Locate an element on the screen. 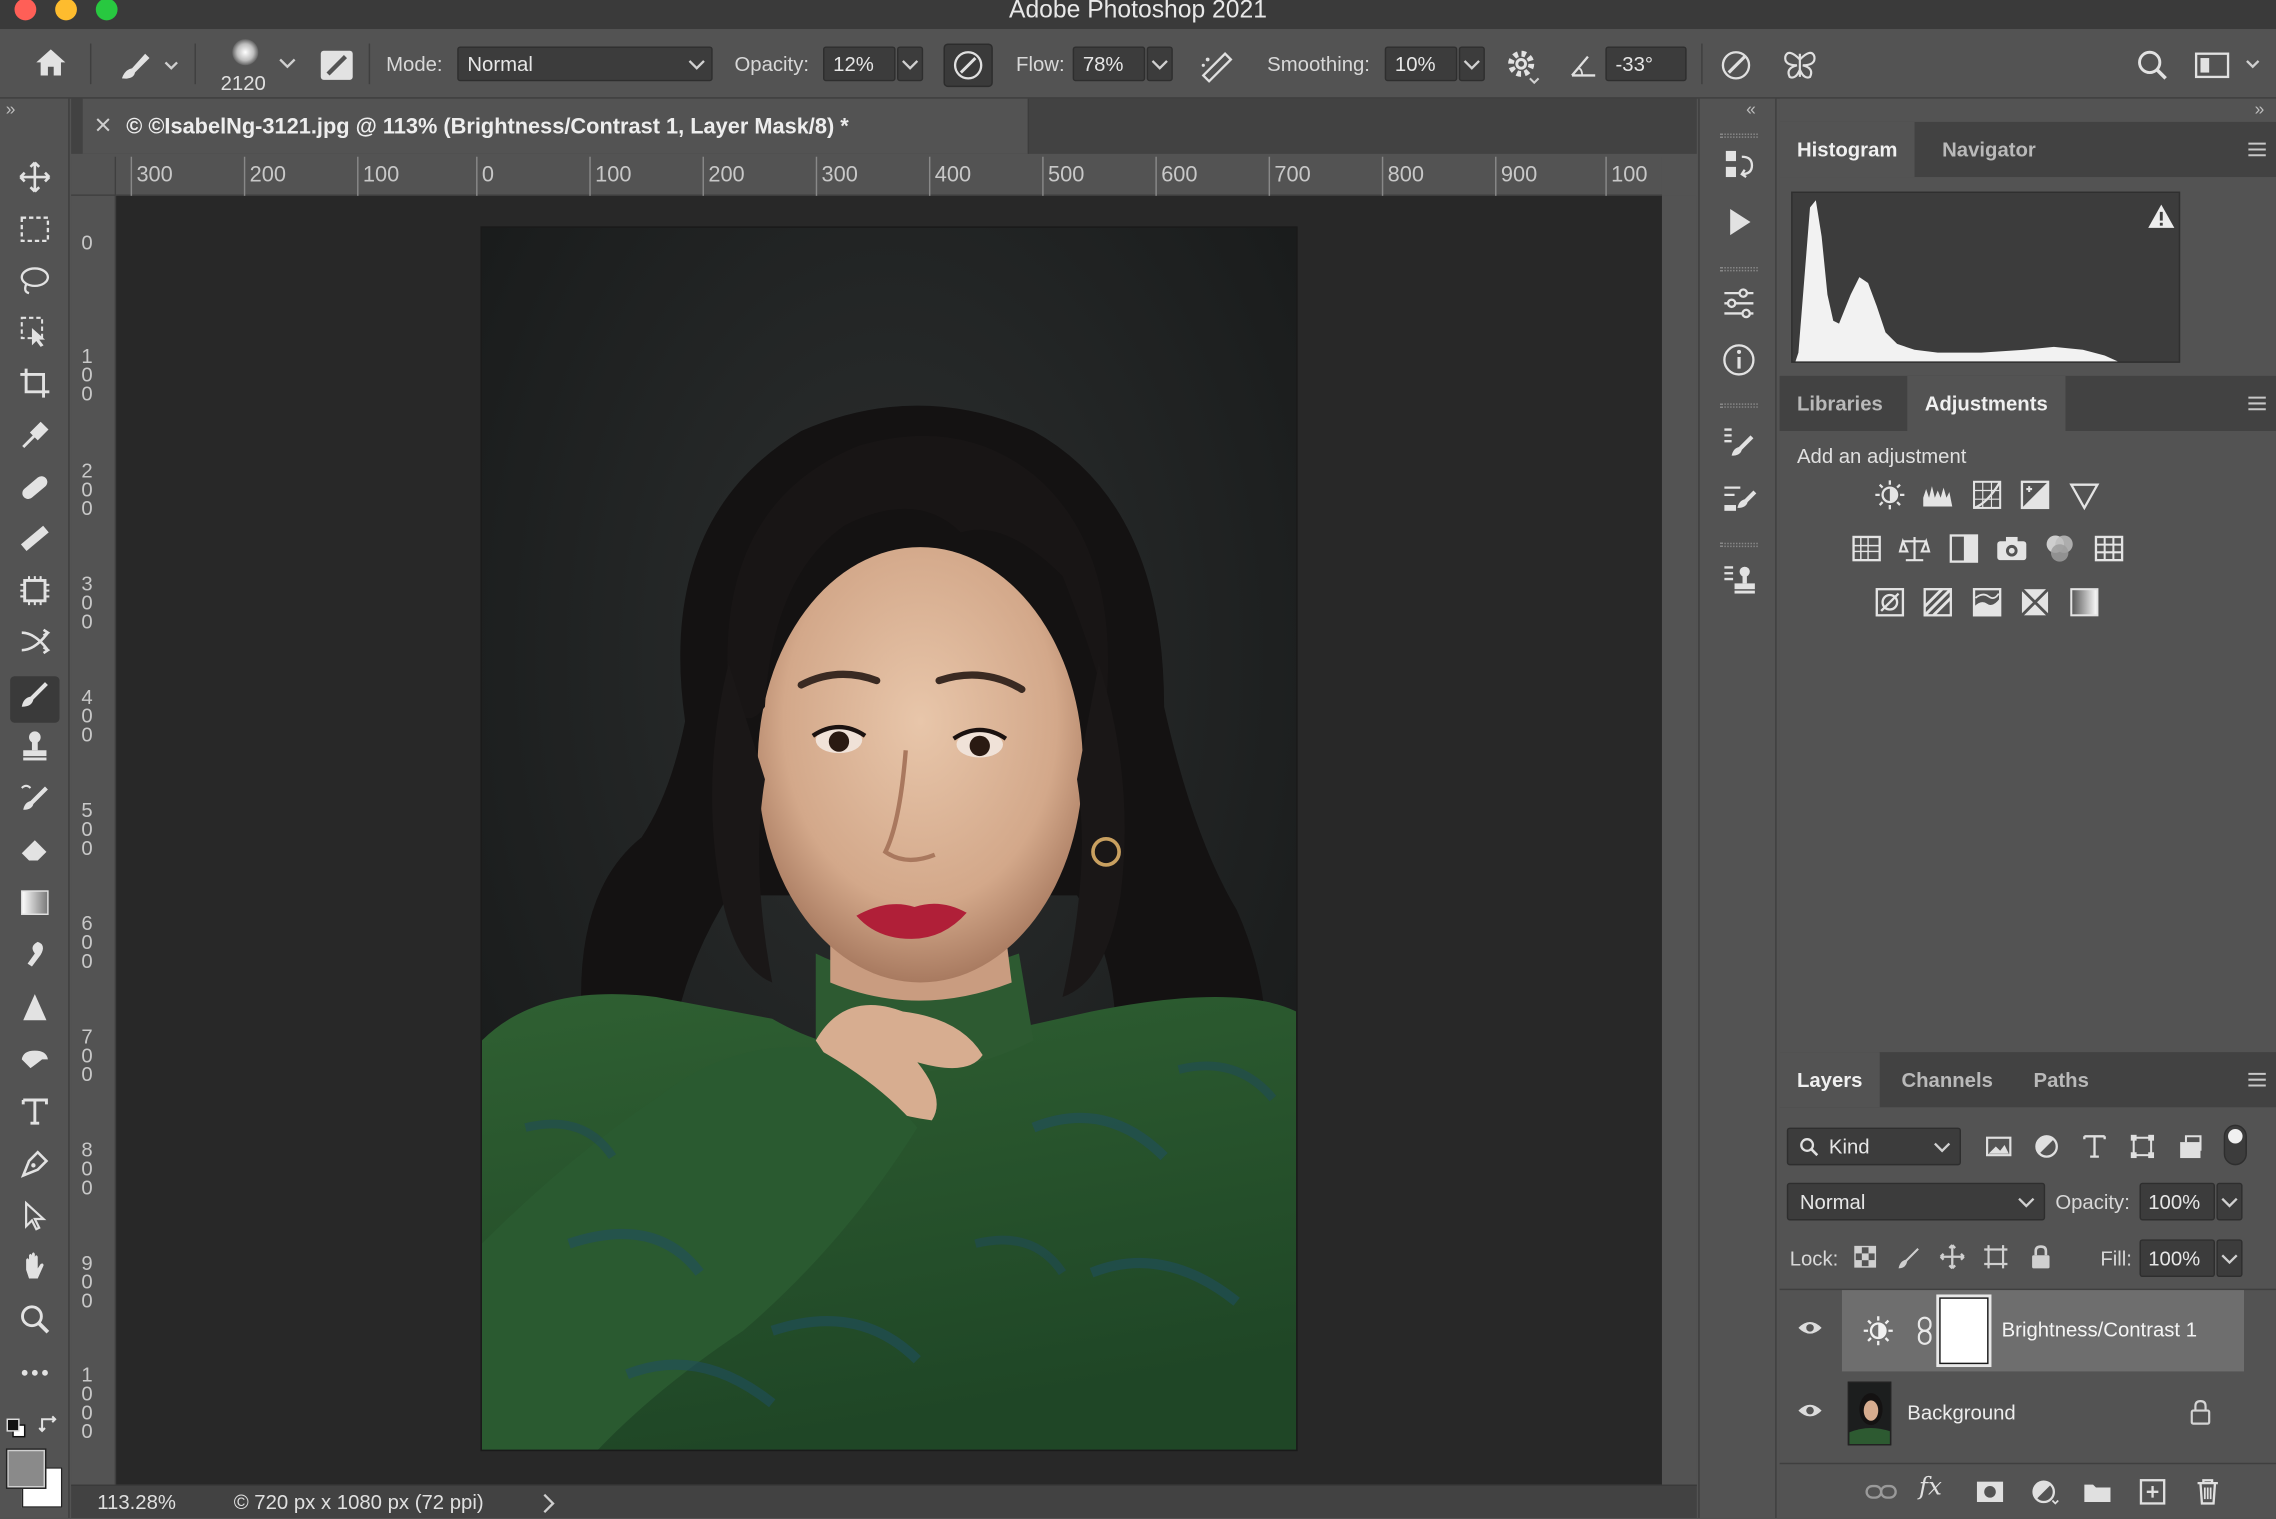  tab-layers: Layers is located at coordinates (1829, 1080).